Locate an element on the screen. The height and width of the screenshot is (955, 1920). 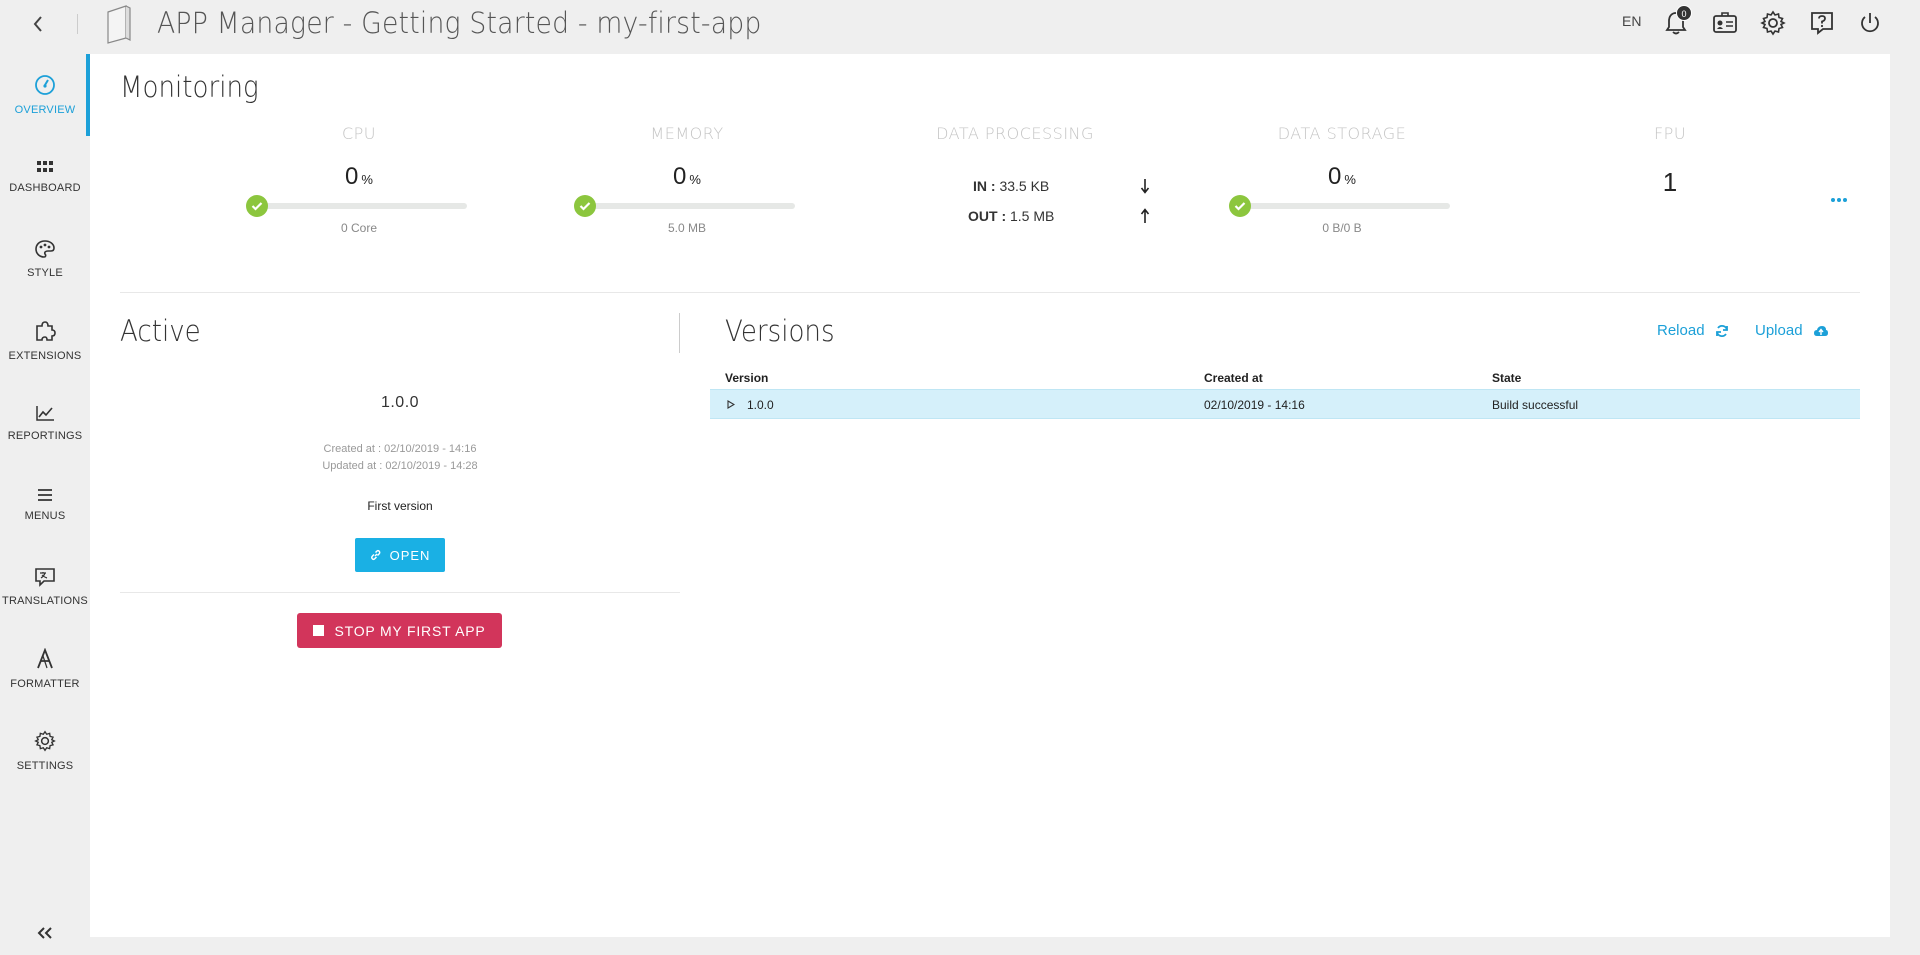
cpu-value: 0 is located at coordinates (352, 176).